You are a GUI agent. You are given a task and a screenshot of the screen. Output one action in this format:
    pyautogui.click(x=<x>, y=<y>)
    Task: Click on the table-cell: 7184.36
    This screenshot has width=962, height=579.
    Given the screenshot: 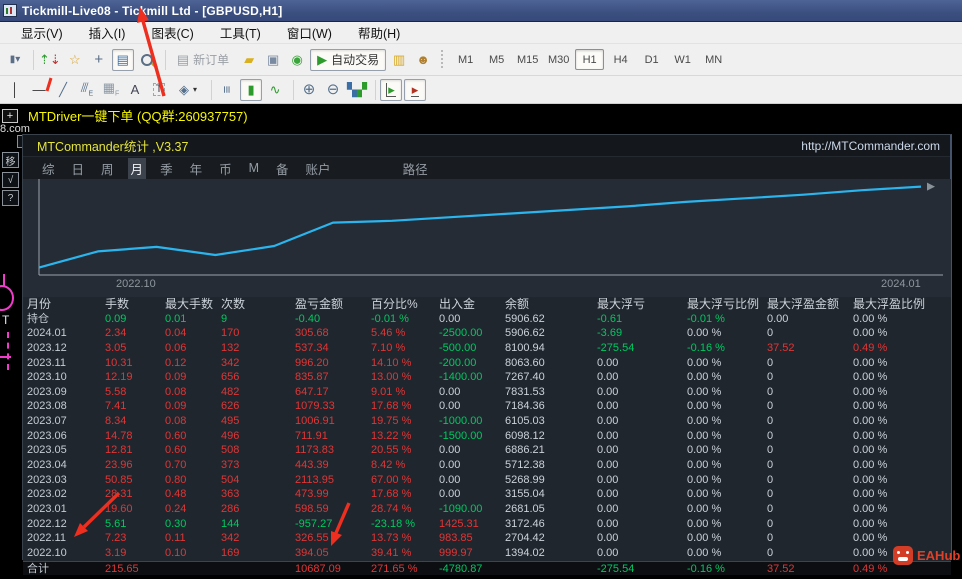 What is the action you would take?
    pyautogui.click(x=525, y=406)
    